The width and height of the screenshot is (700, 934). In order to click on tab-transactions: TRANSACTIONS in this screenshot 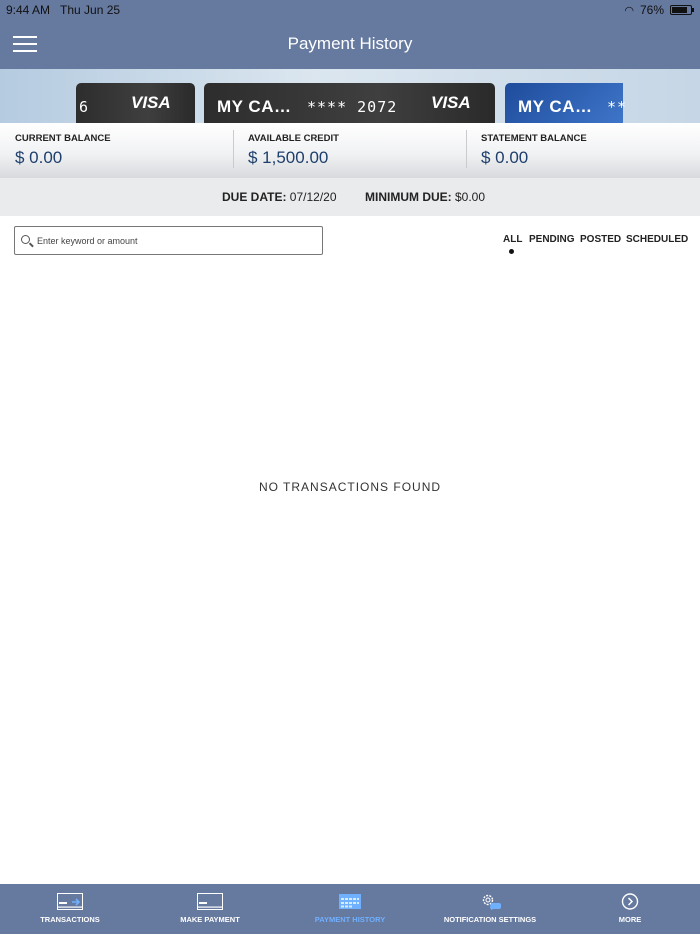, I will do `click(70, 909)`.